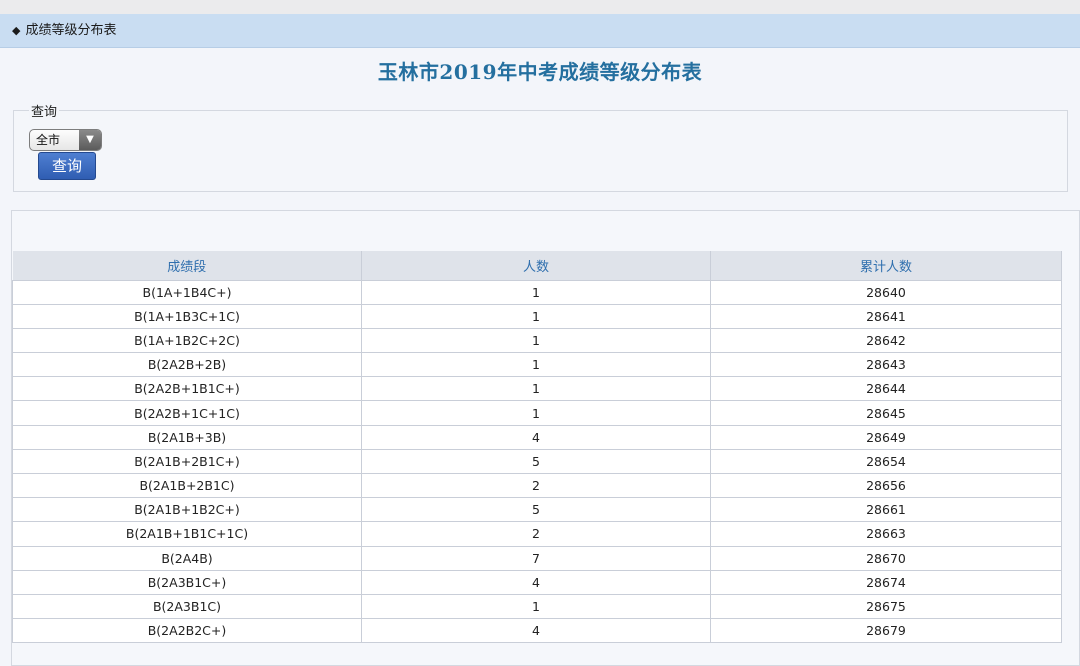 This screenshot has height=666, width=1080. Describe the element at coordinates (886, 606) in the screenshot. I see `cell-cumulative: 28675` at that location.